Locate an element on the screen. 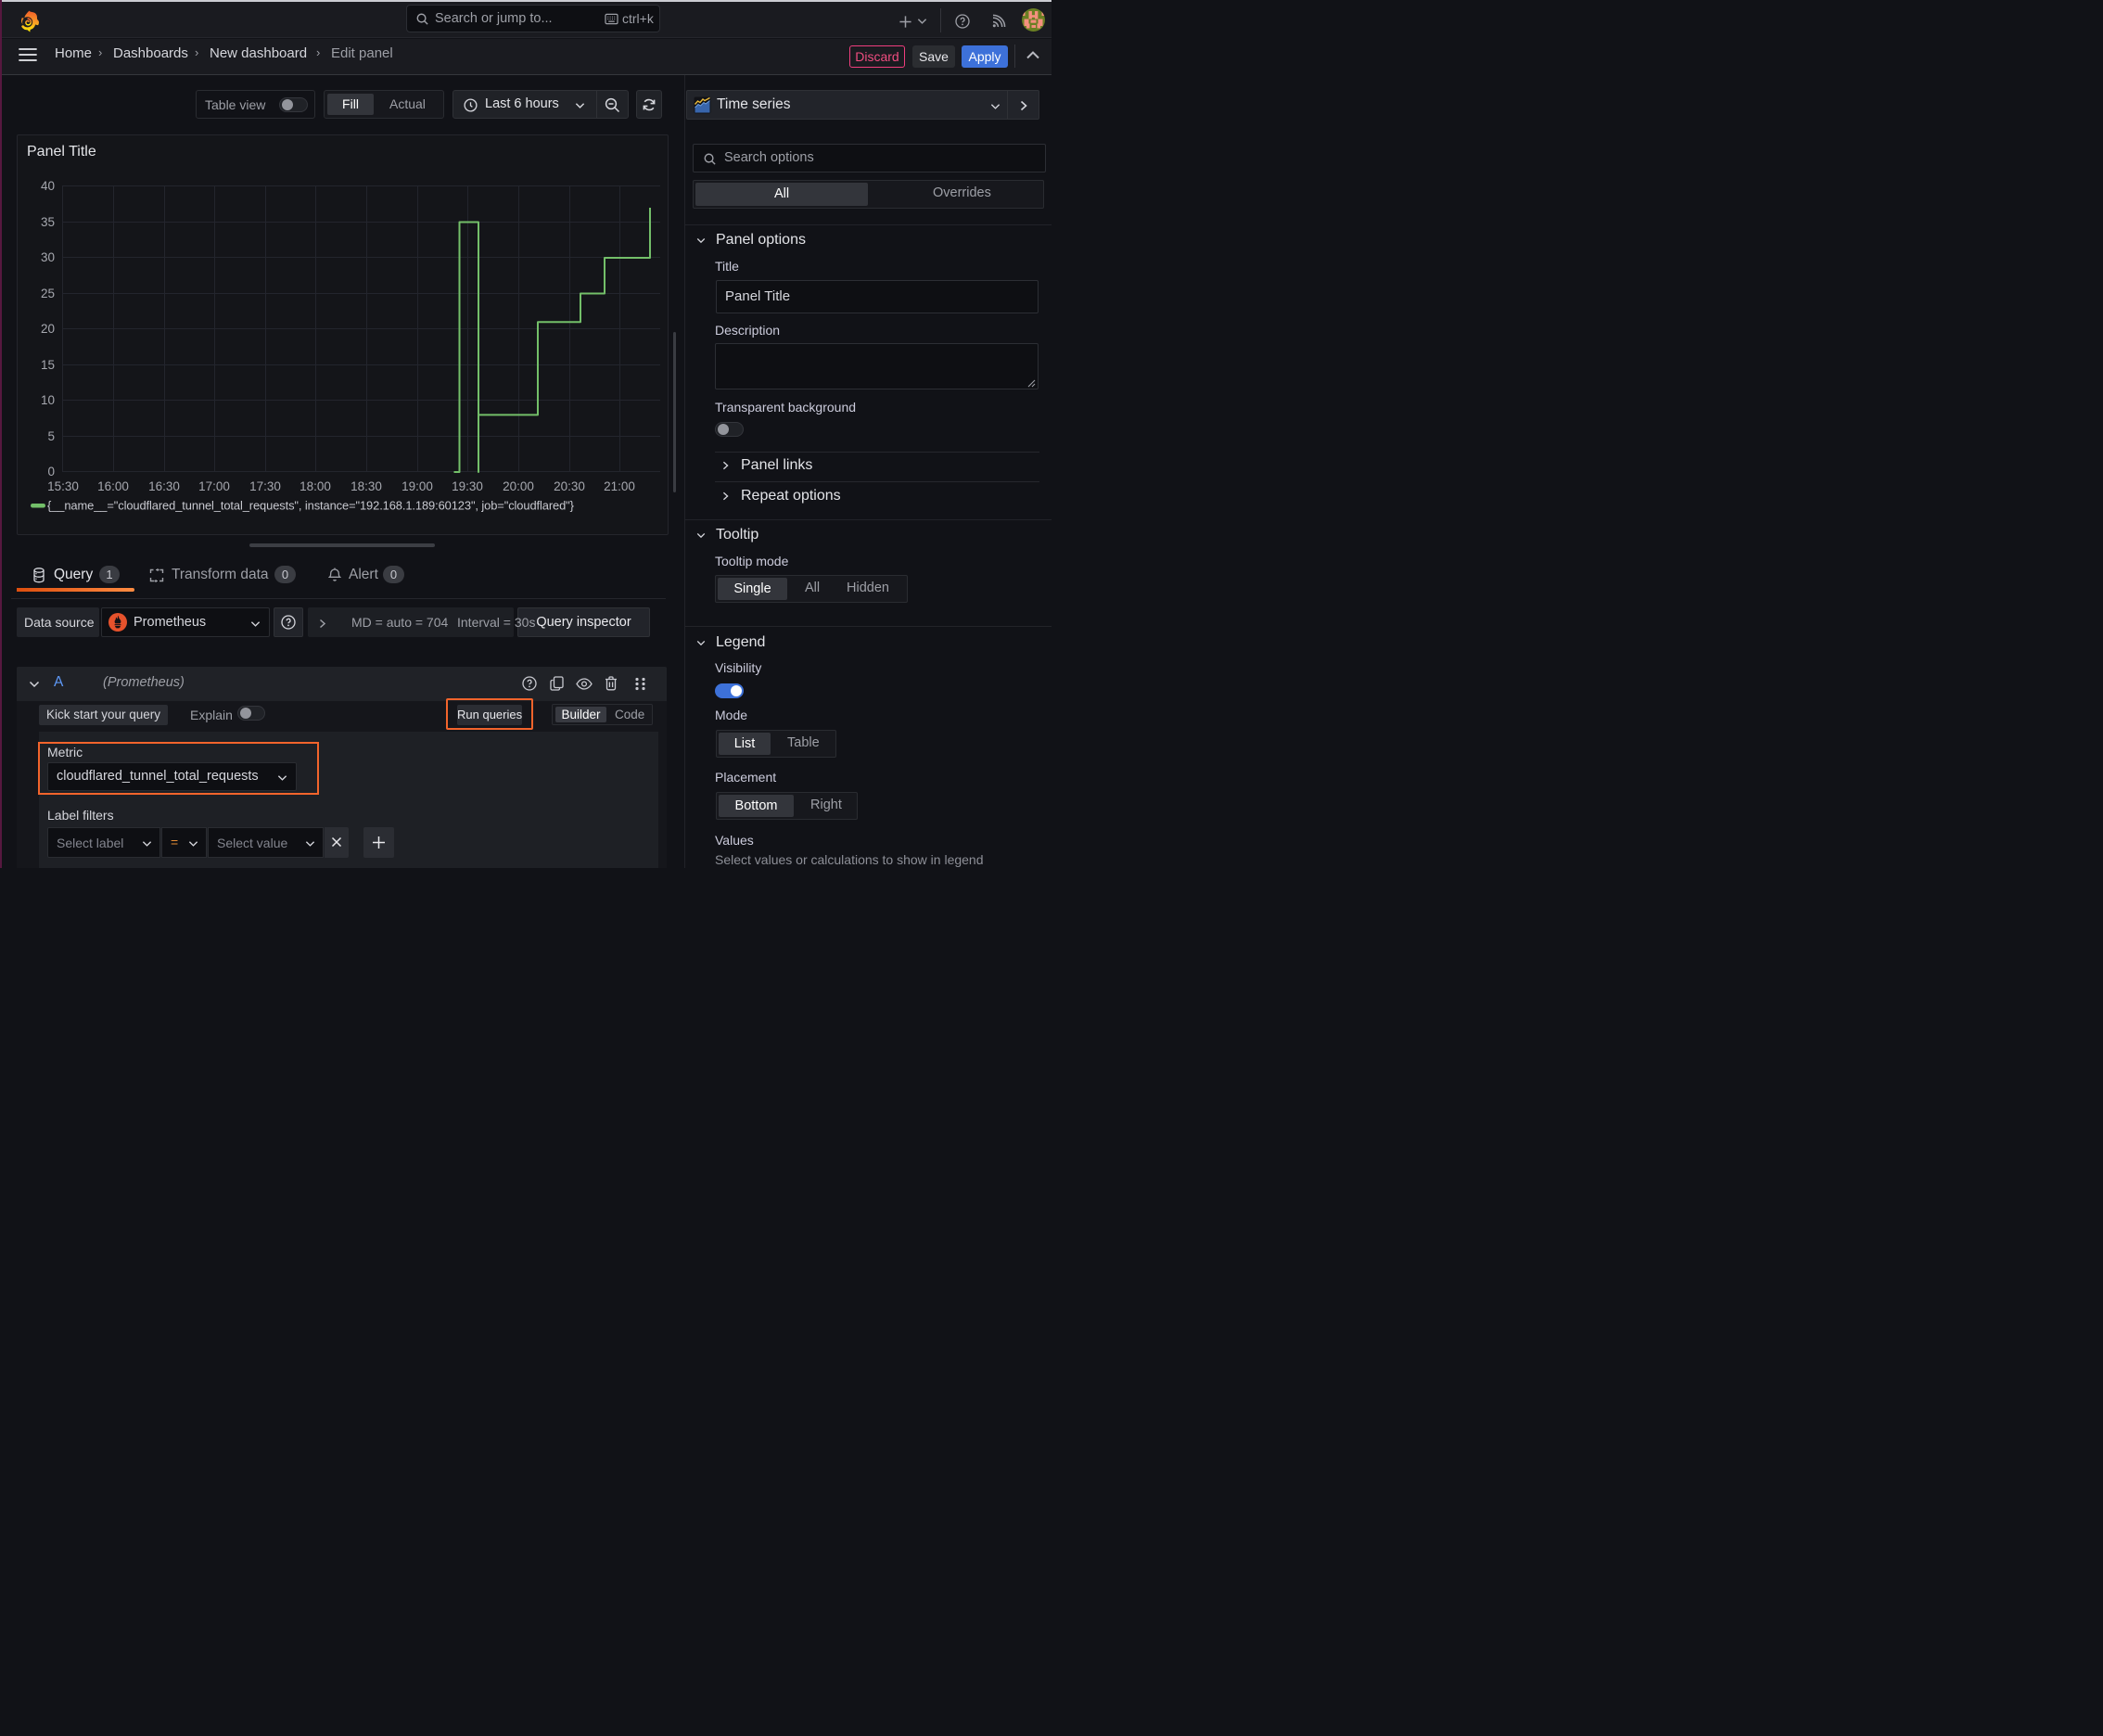 The image size is (2103, 1736). svg-text: 18:00 is located at coordinates (315, 486).